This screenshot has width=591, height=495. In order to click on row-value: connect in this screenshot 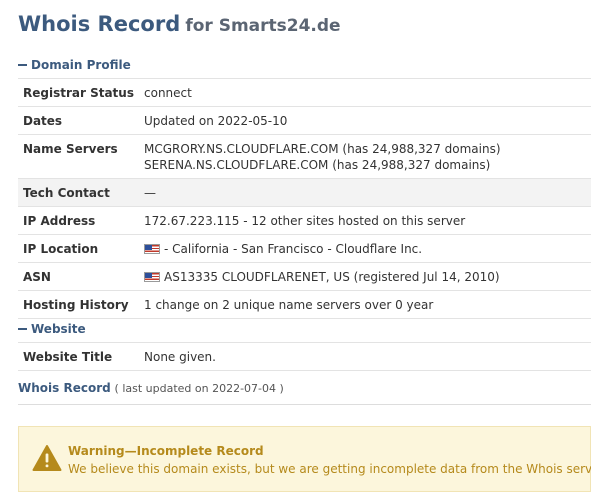, I will do `click(367, 92)`.